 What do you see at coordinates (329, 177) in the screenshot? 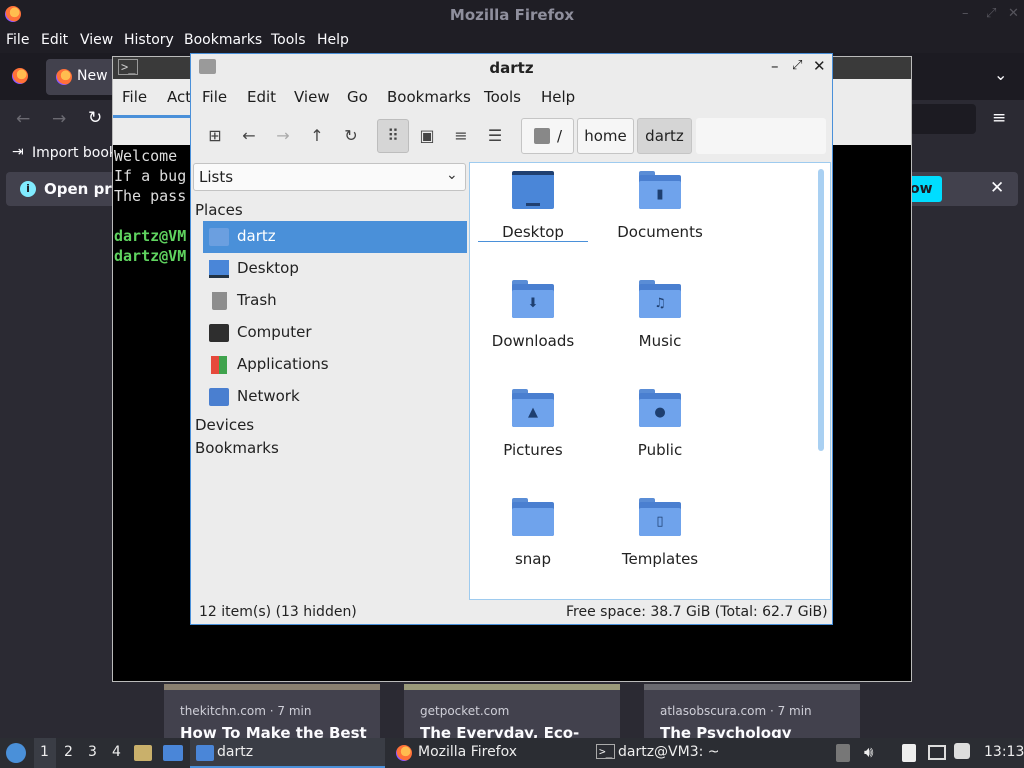
I see `sidebar-type-select: Lists ⌄` at bounding box center [329, 177].